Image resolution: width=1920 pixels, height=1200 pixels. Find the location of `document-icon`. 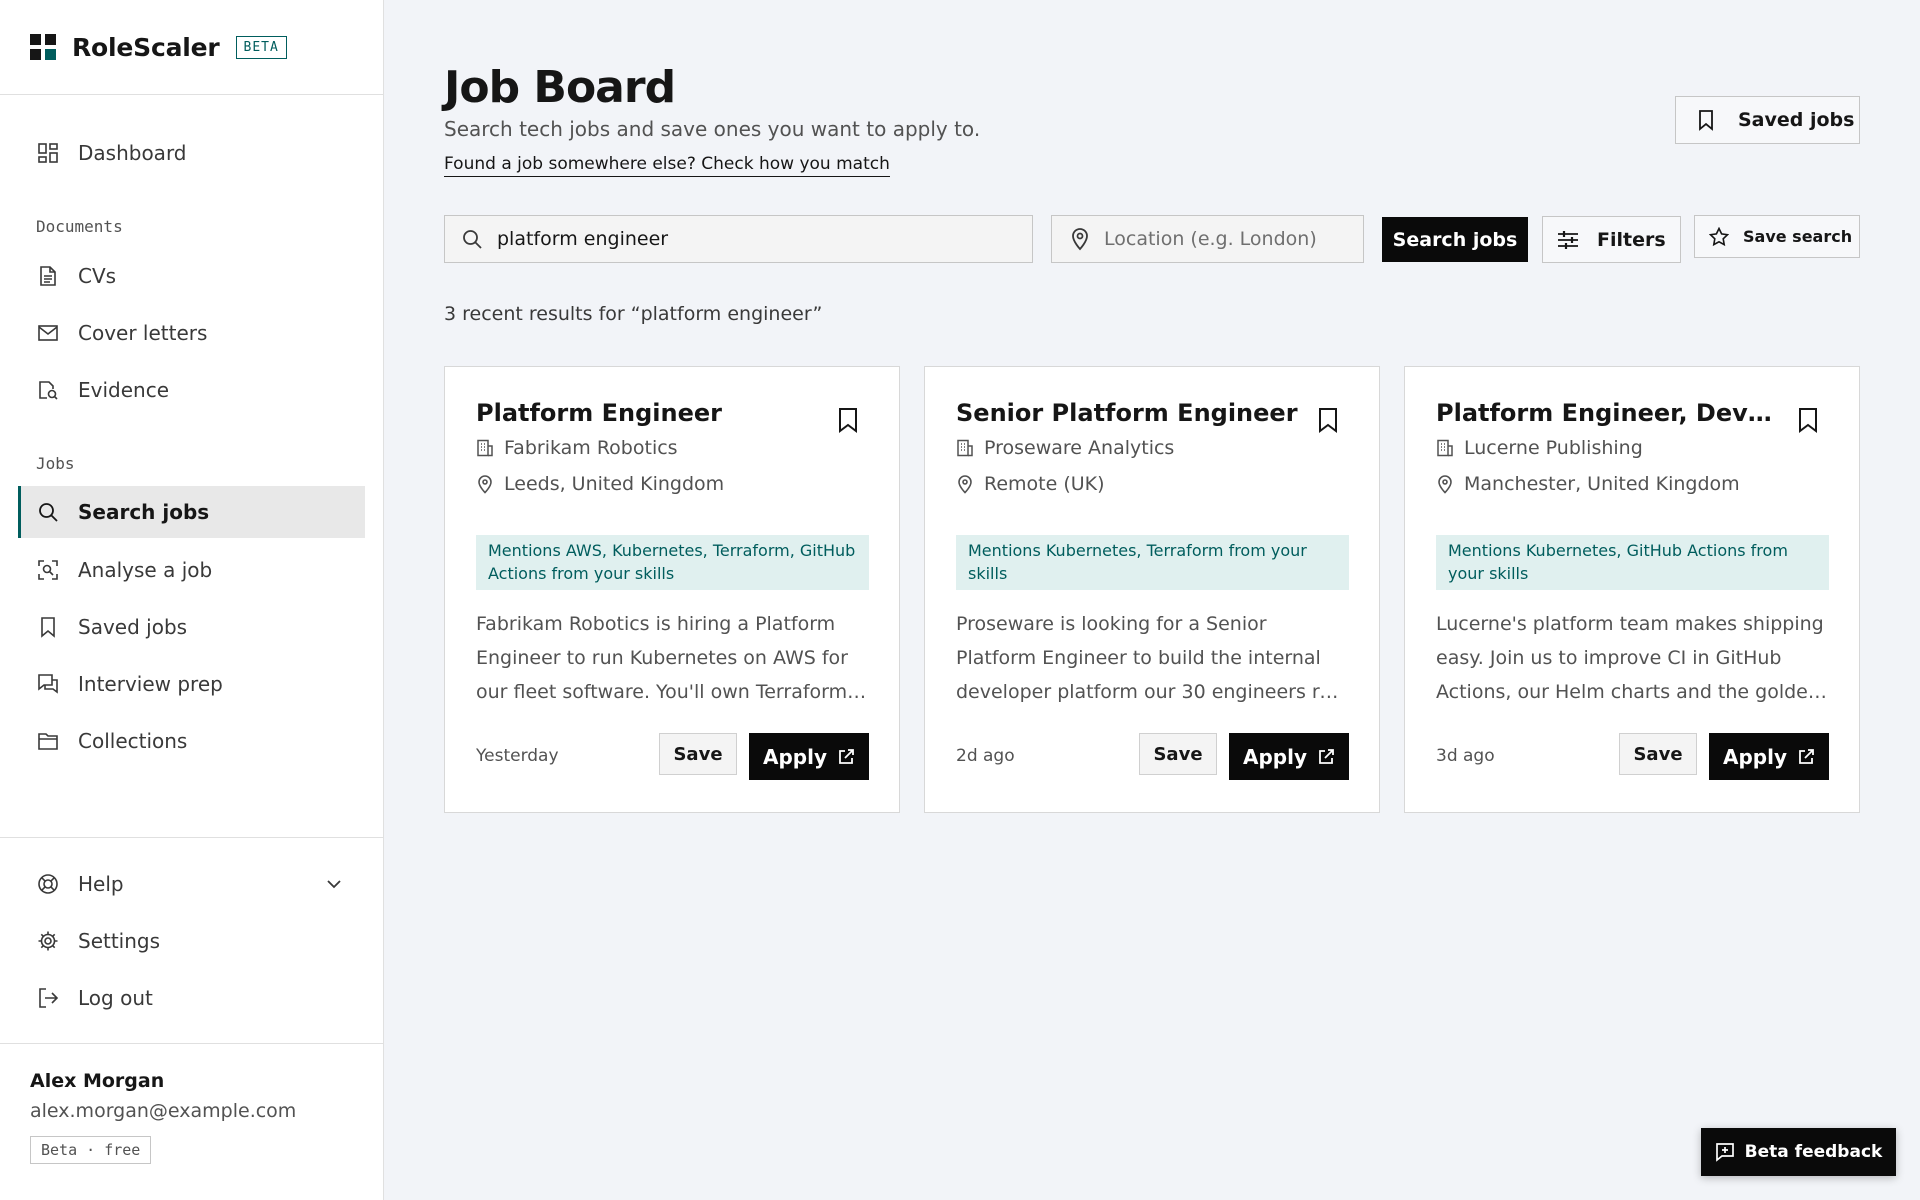

document-icon is located at coordinates (48, 276).